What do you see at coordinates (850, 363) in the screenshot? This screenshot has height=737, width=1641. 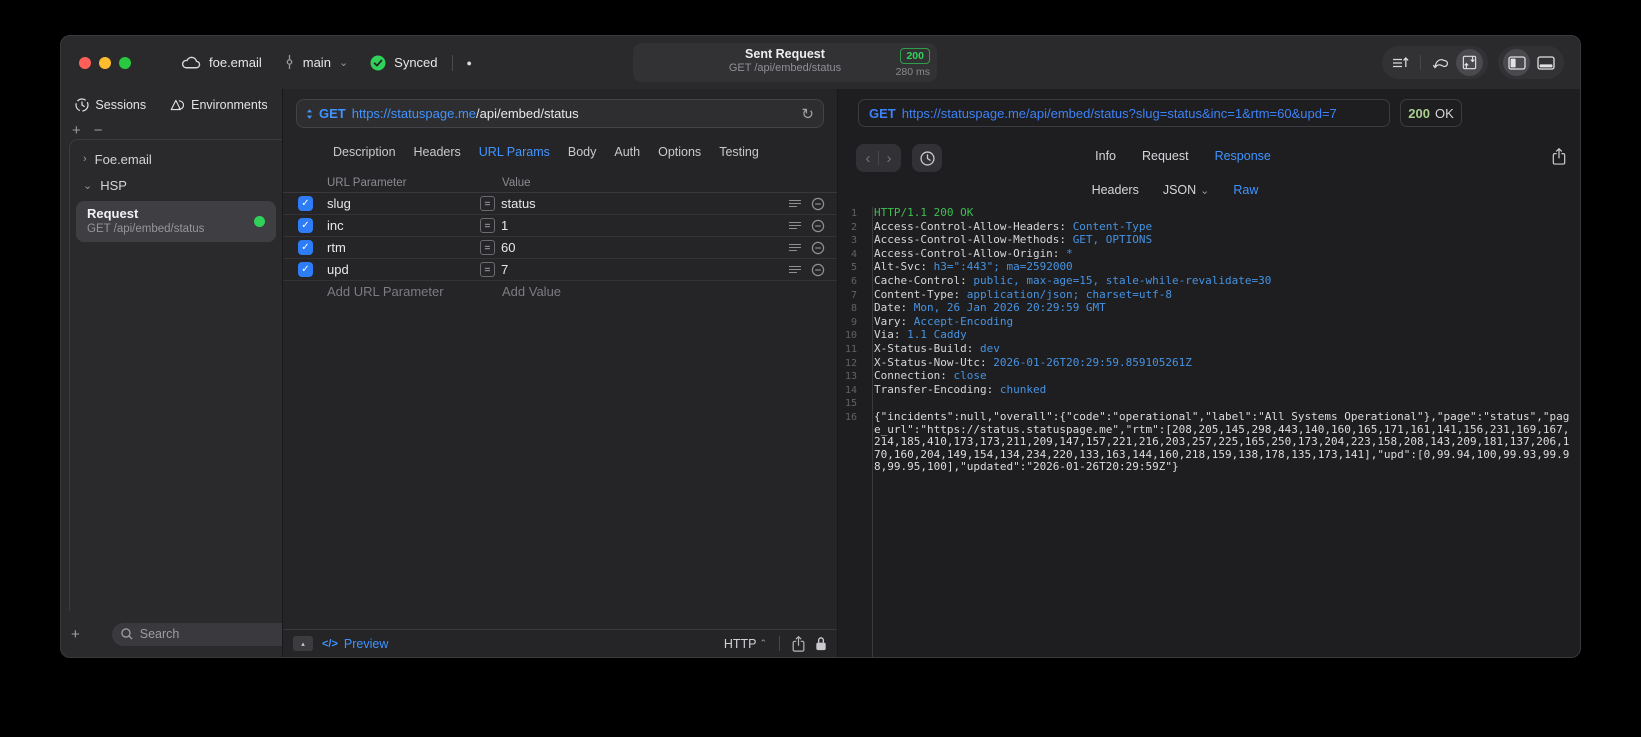 I see `line-number: 12` at bounding box center [850, 363].